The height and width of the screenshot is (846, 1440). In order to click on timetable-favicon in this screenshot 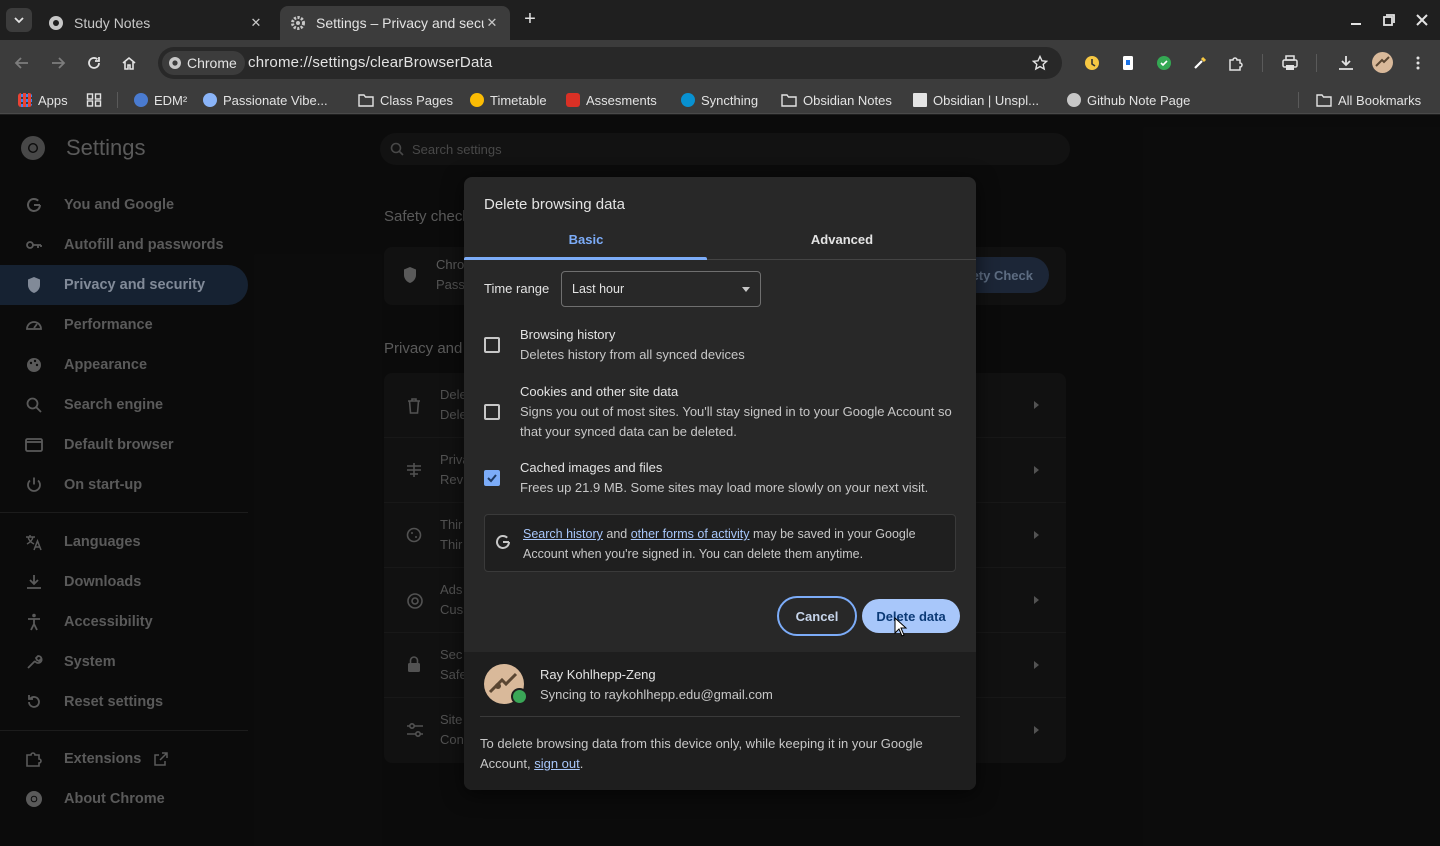, I will do `click(477, 100)`.